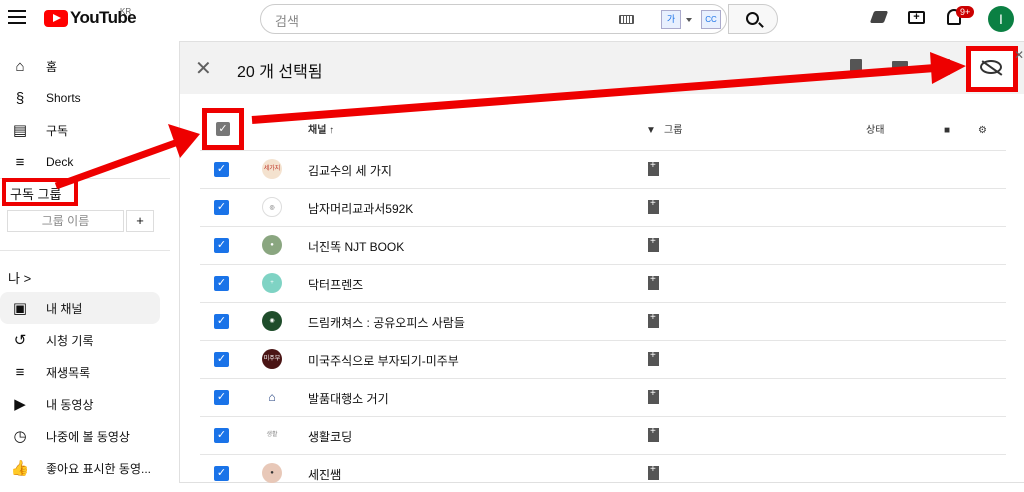 Image resolution: width=1024 pixels, height=492 pixels. What do you see at coordinates (493, 19) in the screenshot?
I see `search-box: 검색 가 CC` at bounding box center [493, 19].